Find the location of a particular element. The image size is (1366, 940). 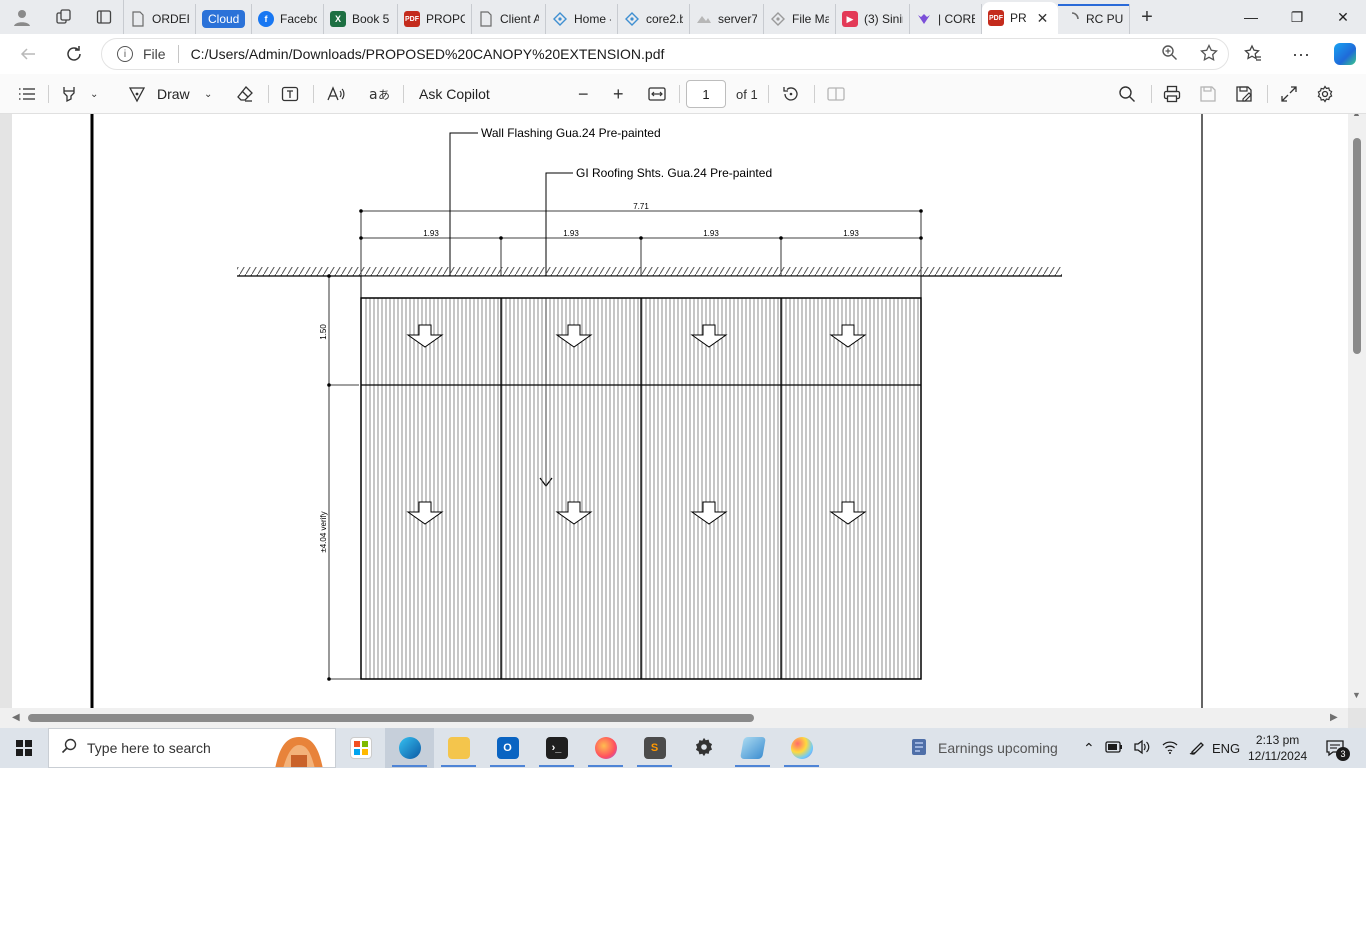

browser-tab-3: X Book 5 is located at coordinates (361, 19).